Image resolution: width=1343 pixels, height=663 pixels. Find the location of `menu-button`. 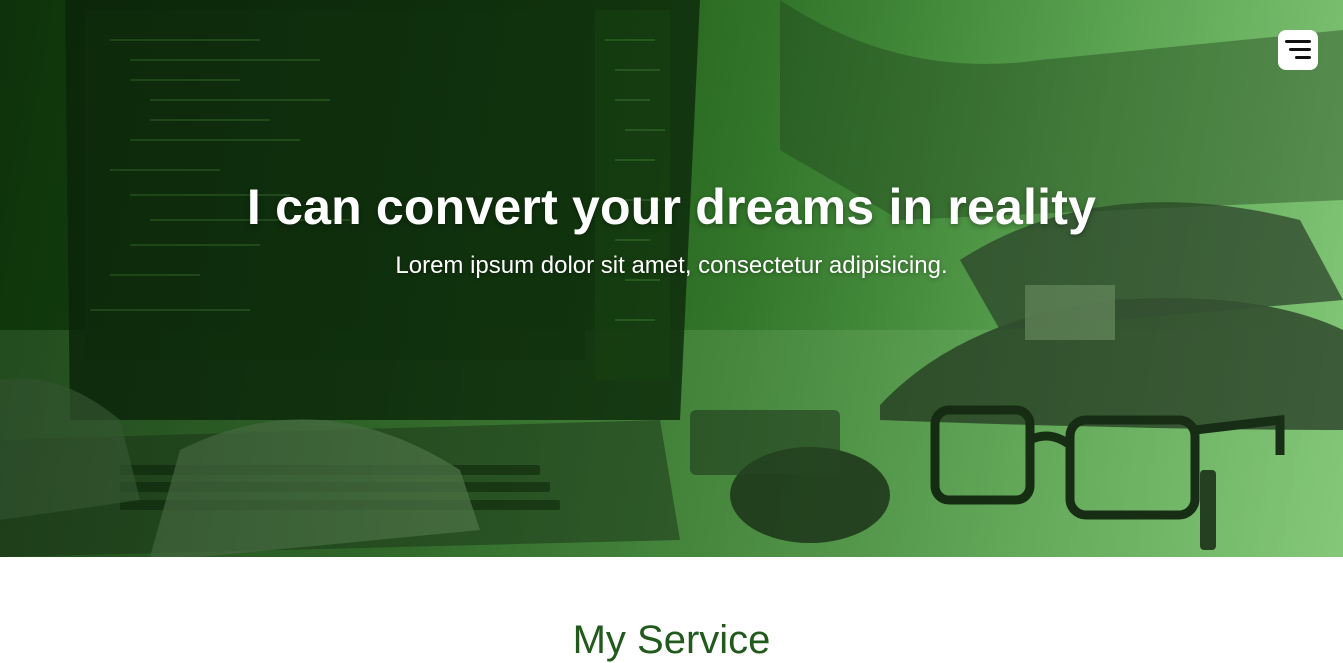

menu-button is located at coordinates (1298, 50).